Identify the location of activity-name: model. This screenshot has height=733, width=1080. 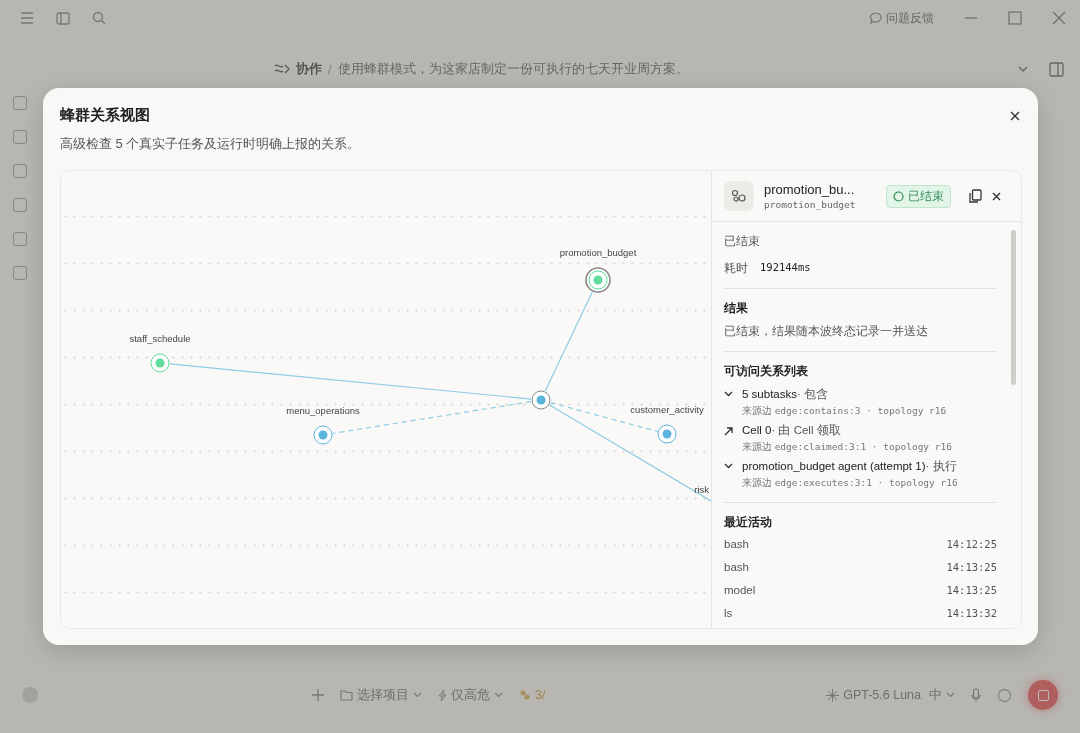
(740, 591).